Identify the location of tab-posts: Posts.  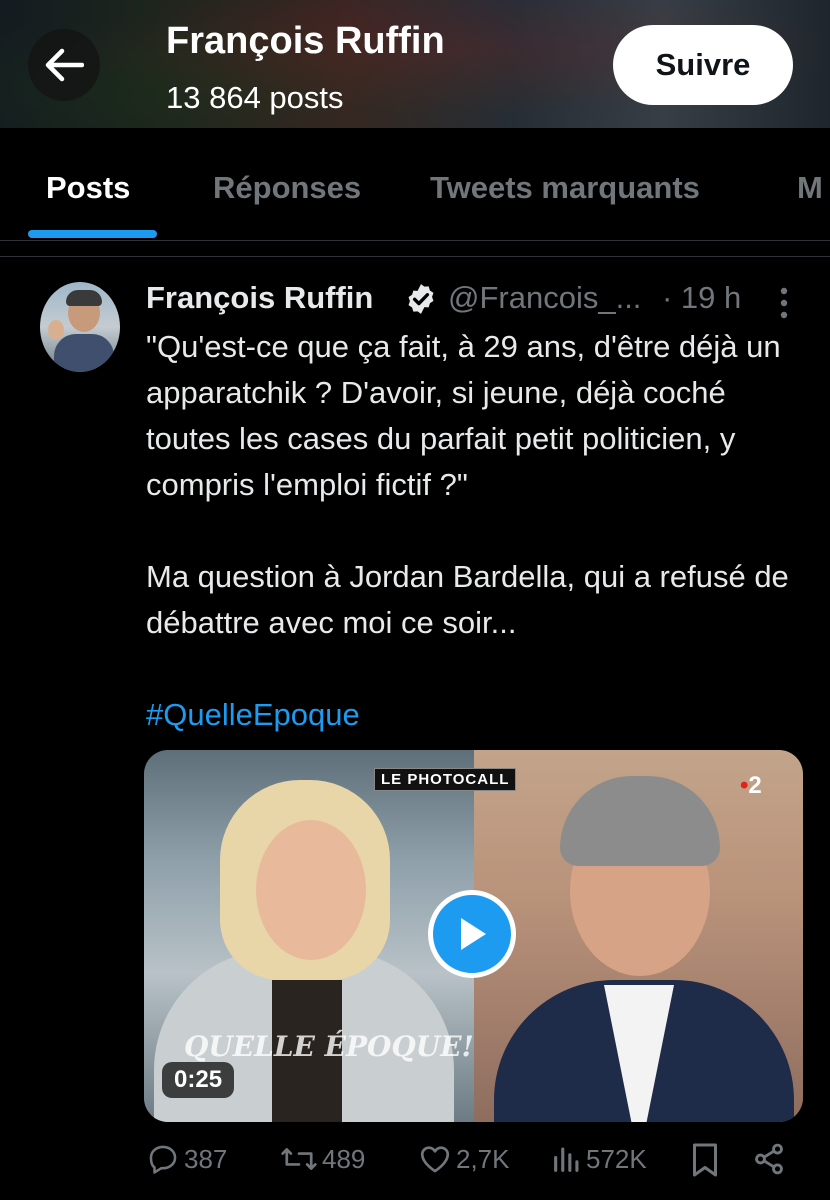
(88, 188).